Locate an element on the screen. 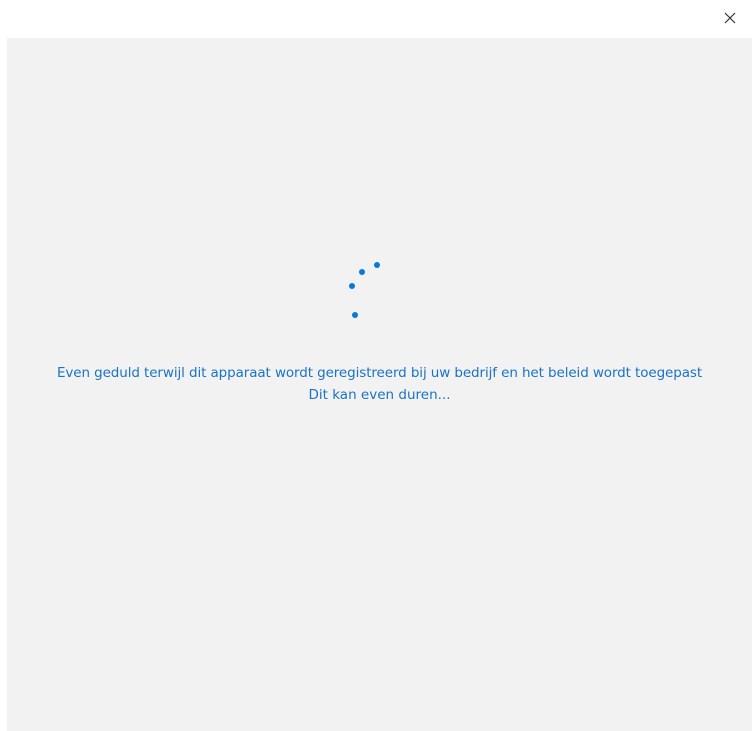 This screenshot has width=752, height=731. loading-spinner-icon is located at coordinates (367, 298).